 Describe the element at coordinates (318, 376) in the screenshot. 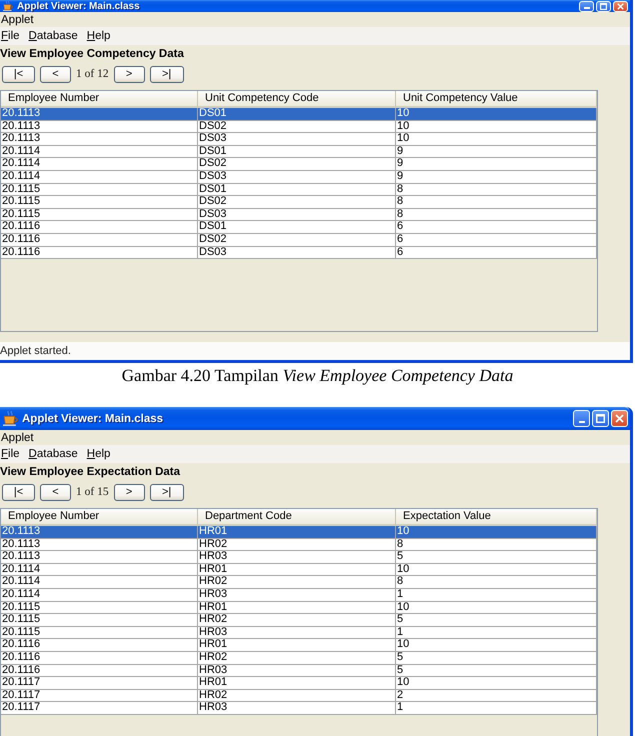

I see `figure-caption: Gambar 4.20 Tampilan View Employee Competency Data` at that location.